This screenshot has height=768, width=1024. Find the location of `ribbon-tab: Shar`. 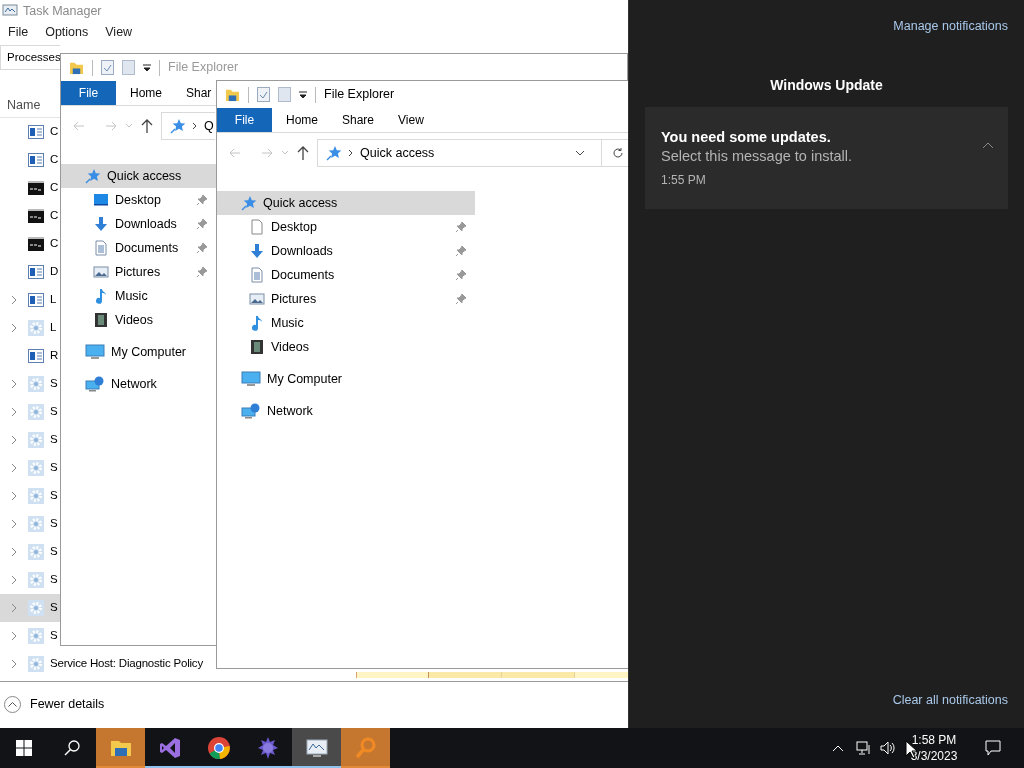

ribbon-tab: Shar is located at coordinates (199, 93).